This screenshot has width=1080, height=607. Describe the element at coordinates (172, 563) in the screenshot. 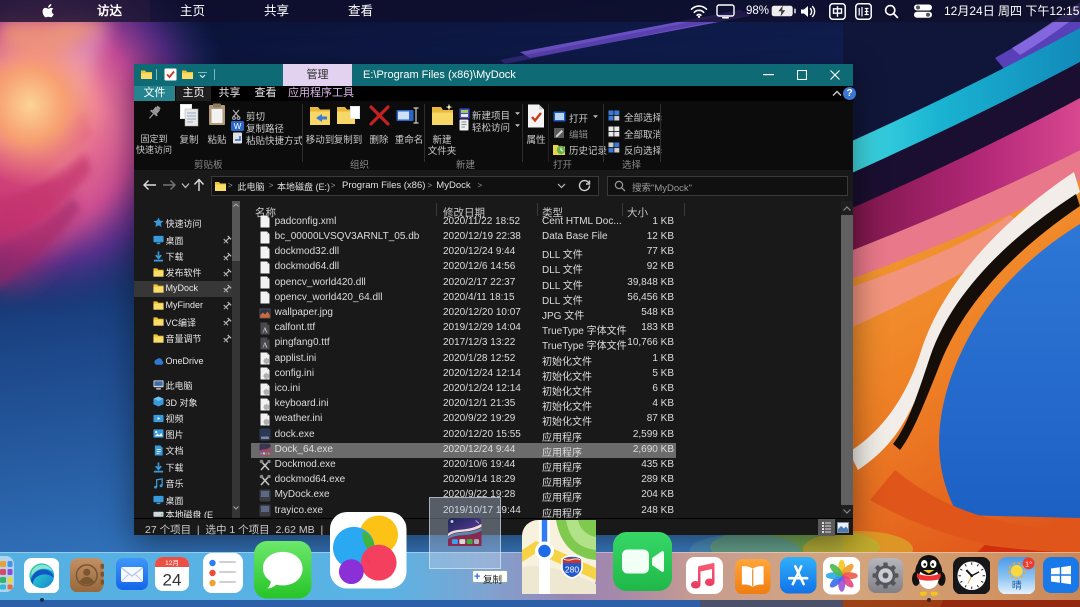

I see `svg-text: 12月` at that location.